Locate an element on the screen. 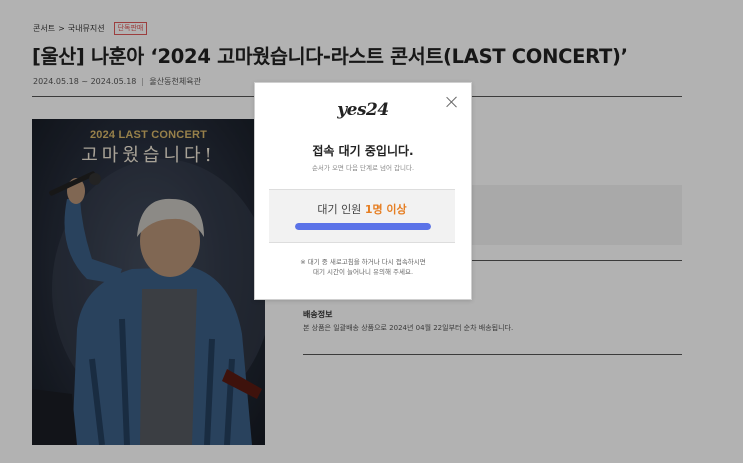 This screenshot has width=743, height=463. modal-subtitle: 순서가 오면 다음 단계로 넘어 갑니다. is located at coordinates (363, 168).